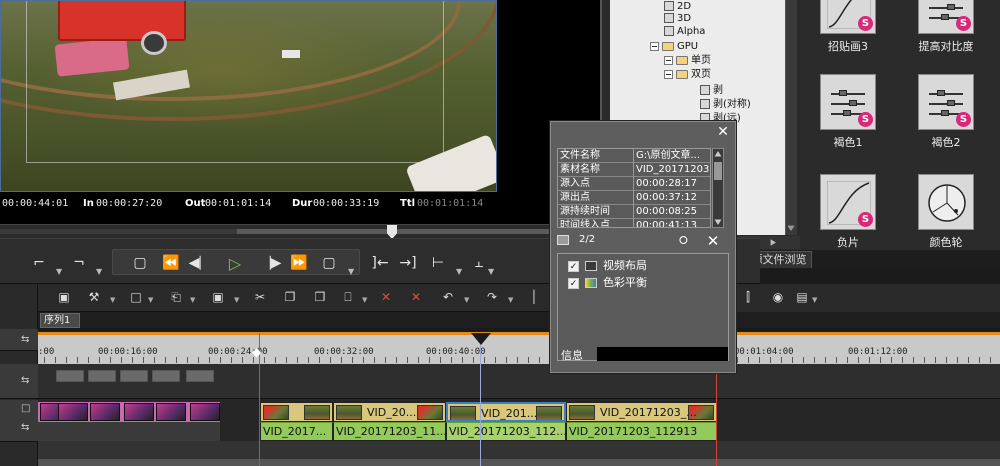  What do you see at coordinates (79, 263) in the screenshot?
I see `set-out-icon: ¬` at bounding box center [79, 263].